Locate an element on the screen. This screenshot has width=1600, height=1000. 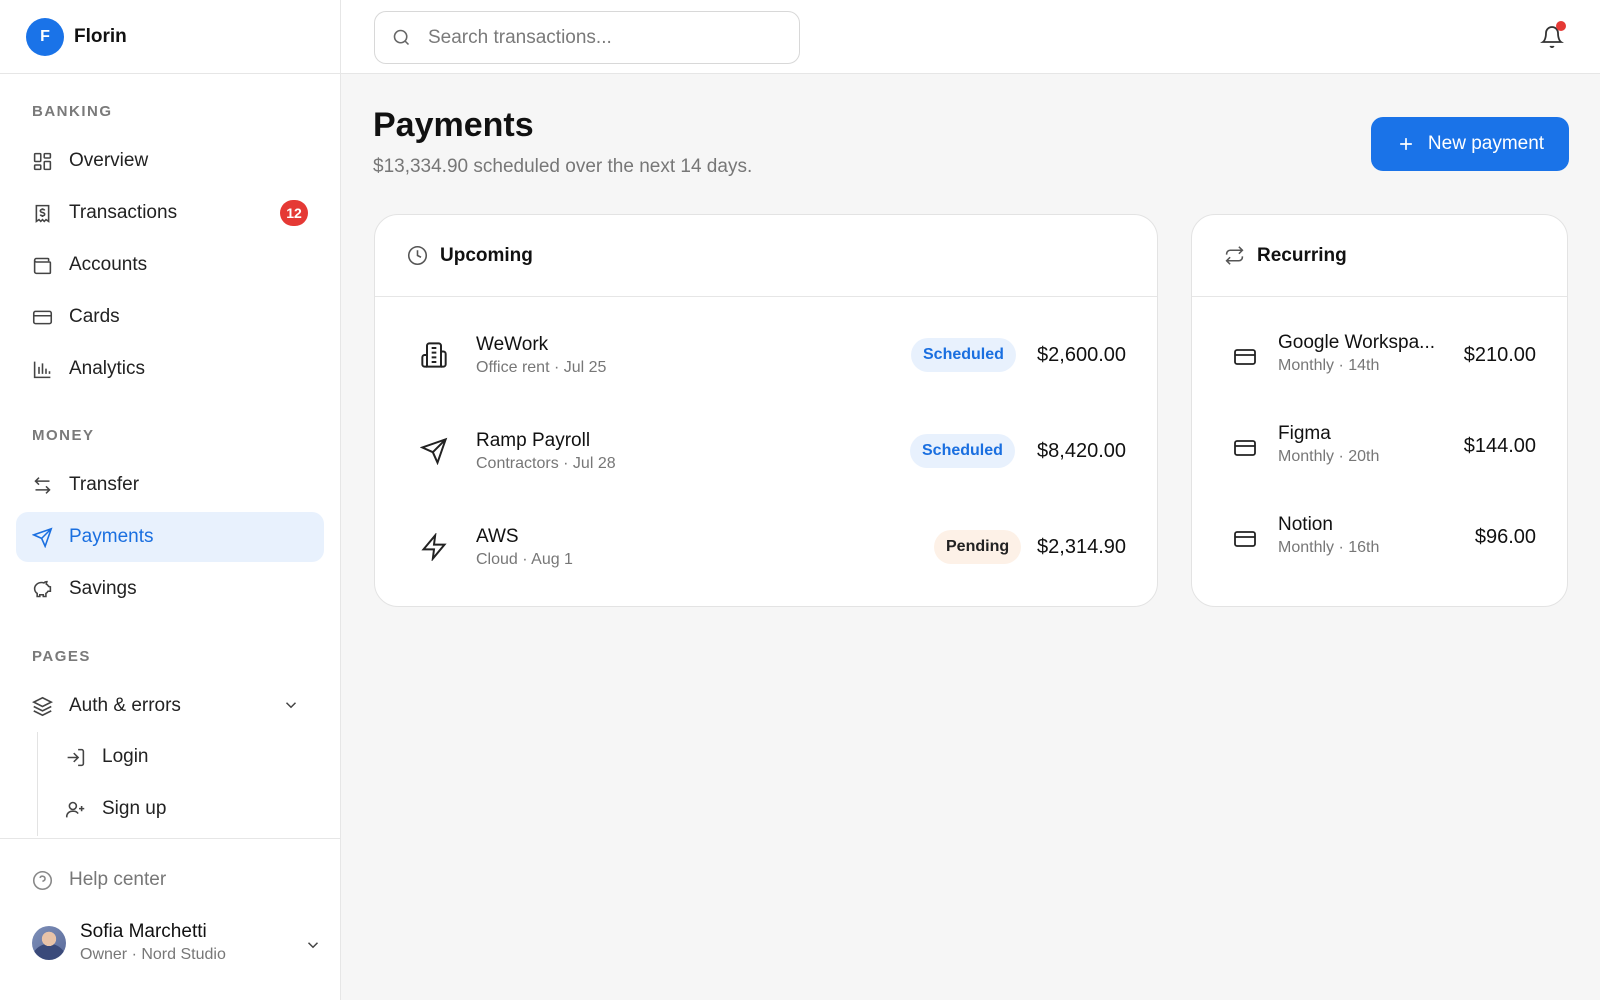
sidebar-item-label: Login is located at coordinates (125, 756).